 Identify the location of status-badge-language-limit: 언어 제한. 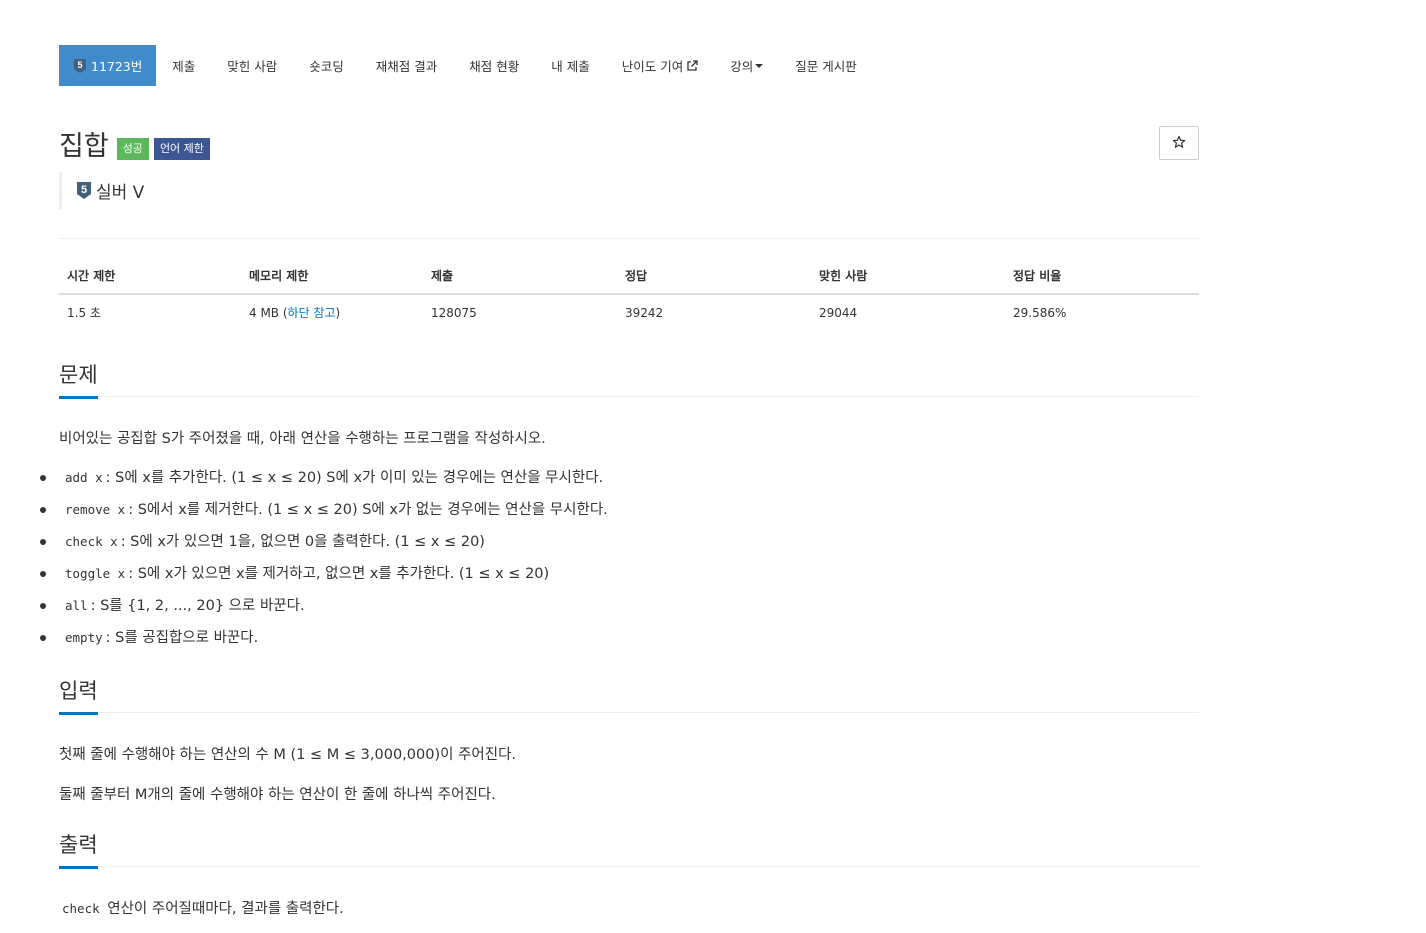
(181, 148).